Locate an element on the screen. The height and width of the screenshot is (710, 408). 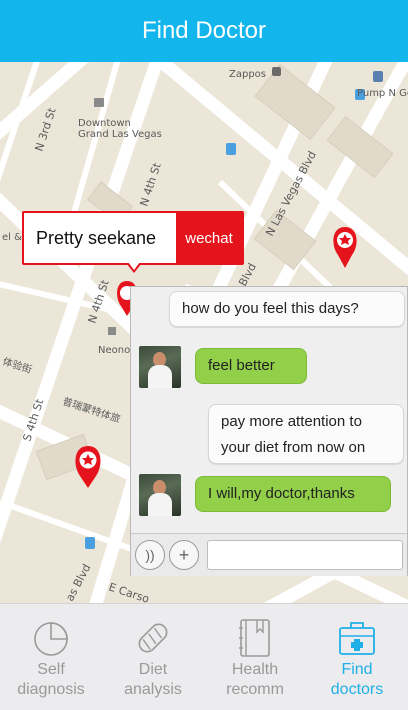
chat-input-bar: )) + is located at coordinates (269, 554).